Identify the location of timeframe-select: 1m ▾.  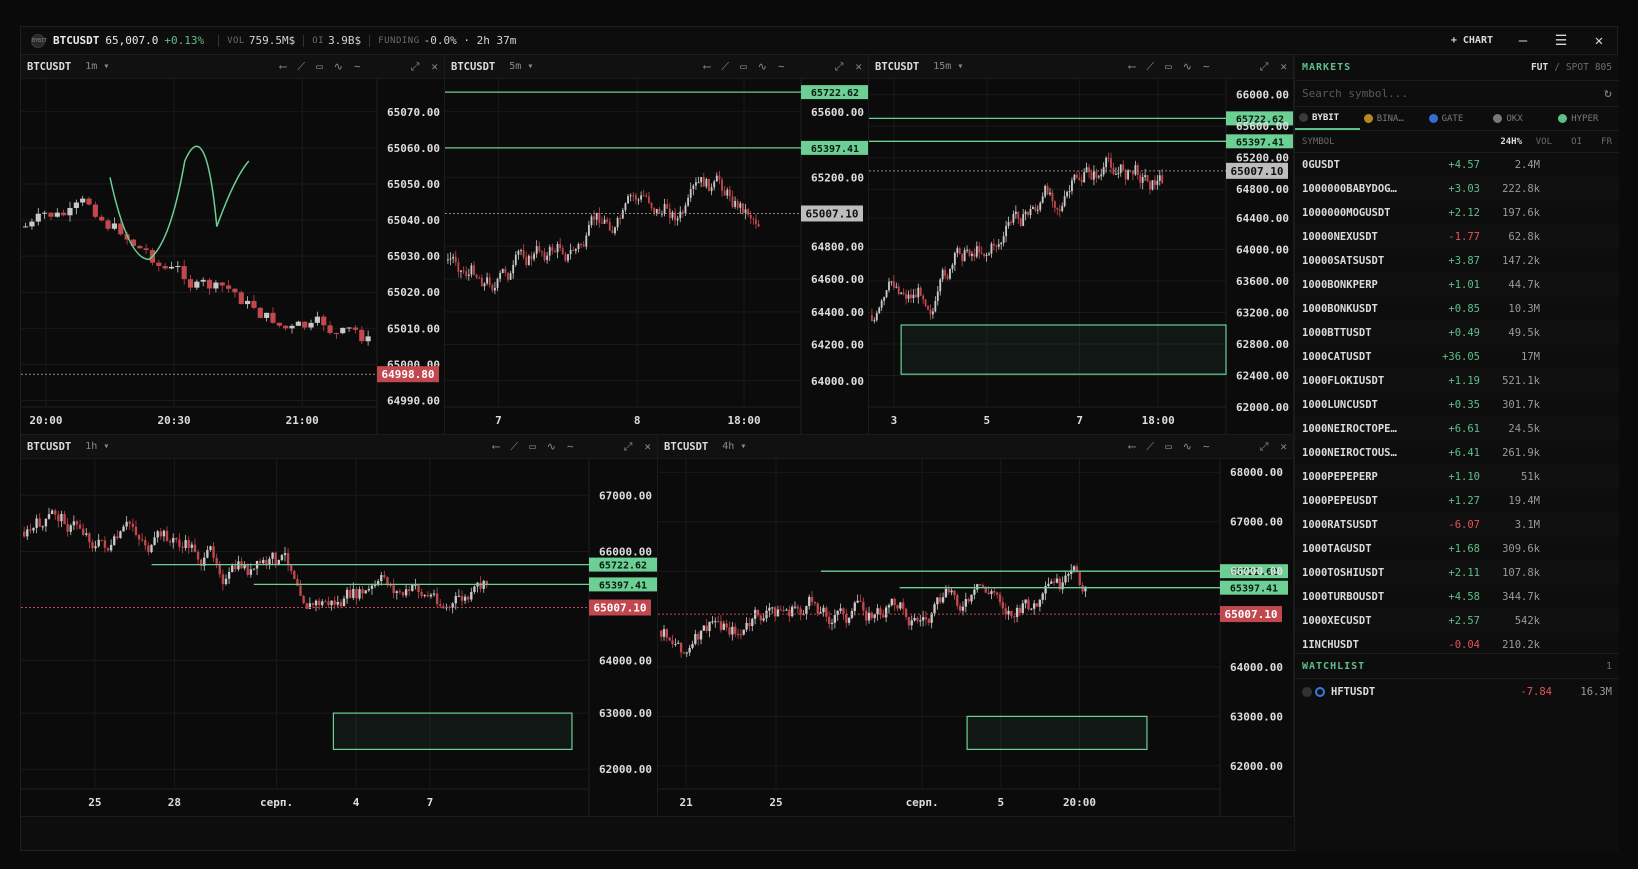
(97, 66).